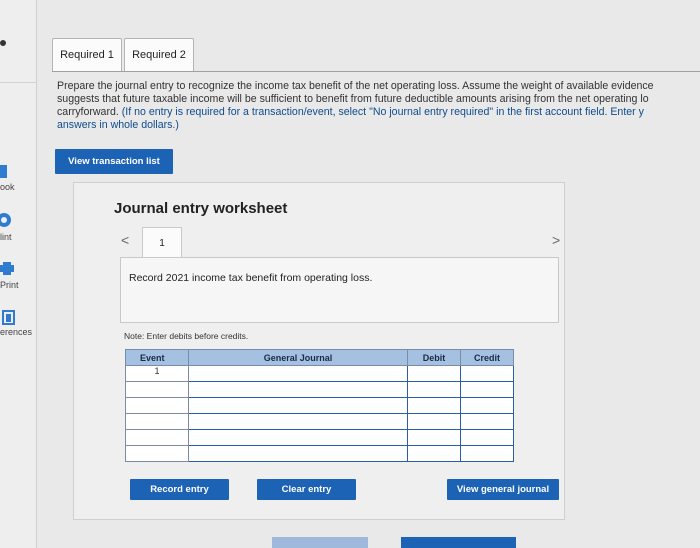 This screenshot has height=548, width=700. I want to click on table-row: 1, so click(319, 373).